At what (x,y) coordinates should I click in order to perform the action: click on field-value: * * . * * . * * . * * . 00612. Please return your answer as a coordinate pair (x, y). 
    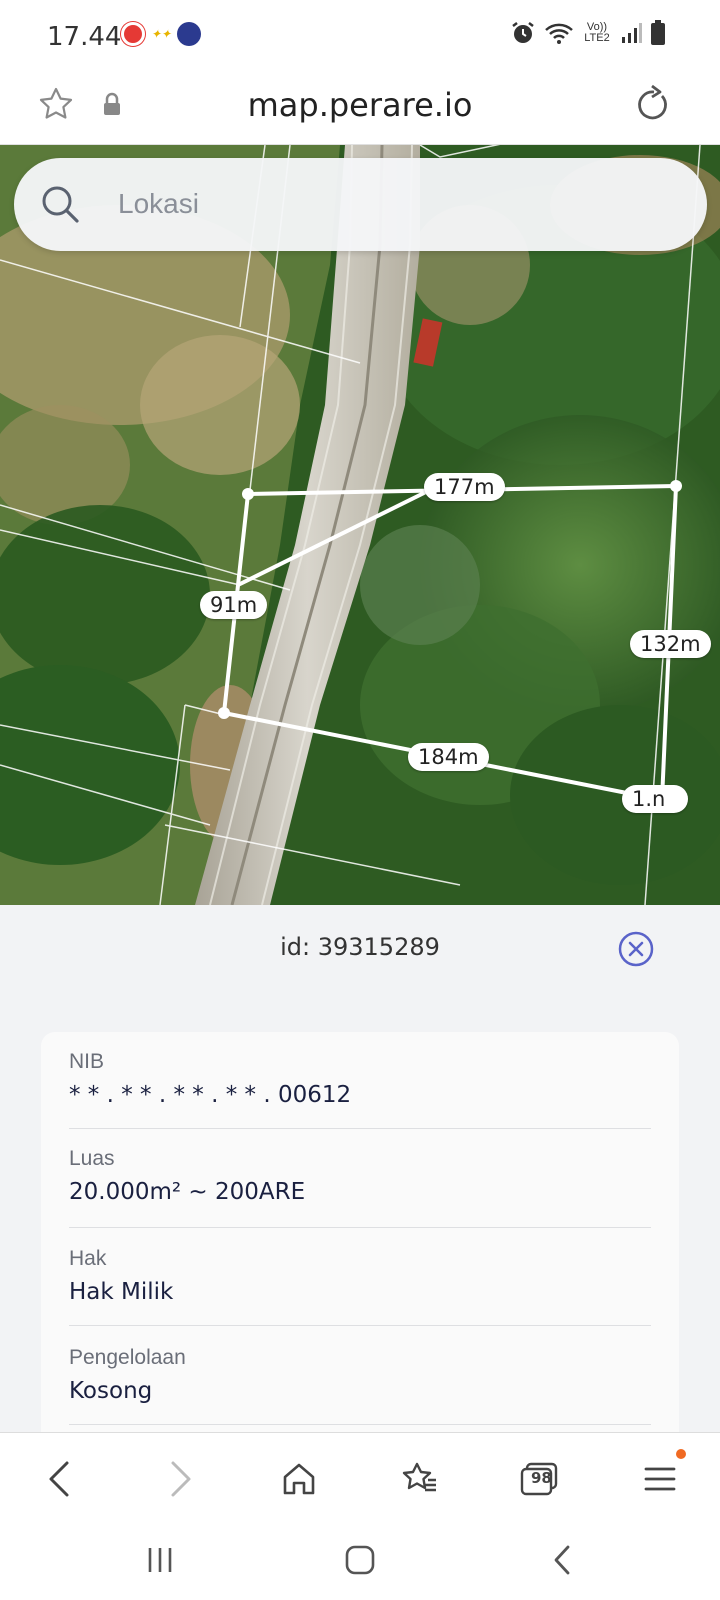
    Looking at the image, I should click on (210, 1095).